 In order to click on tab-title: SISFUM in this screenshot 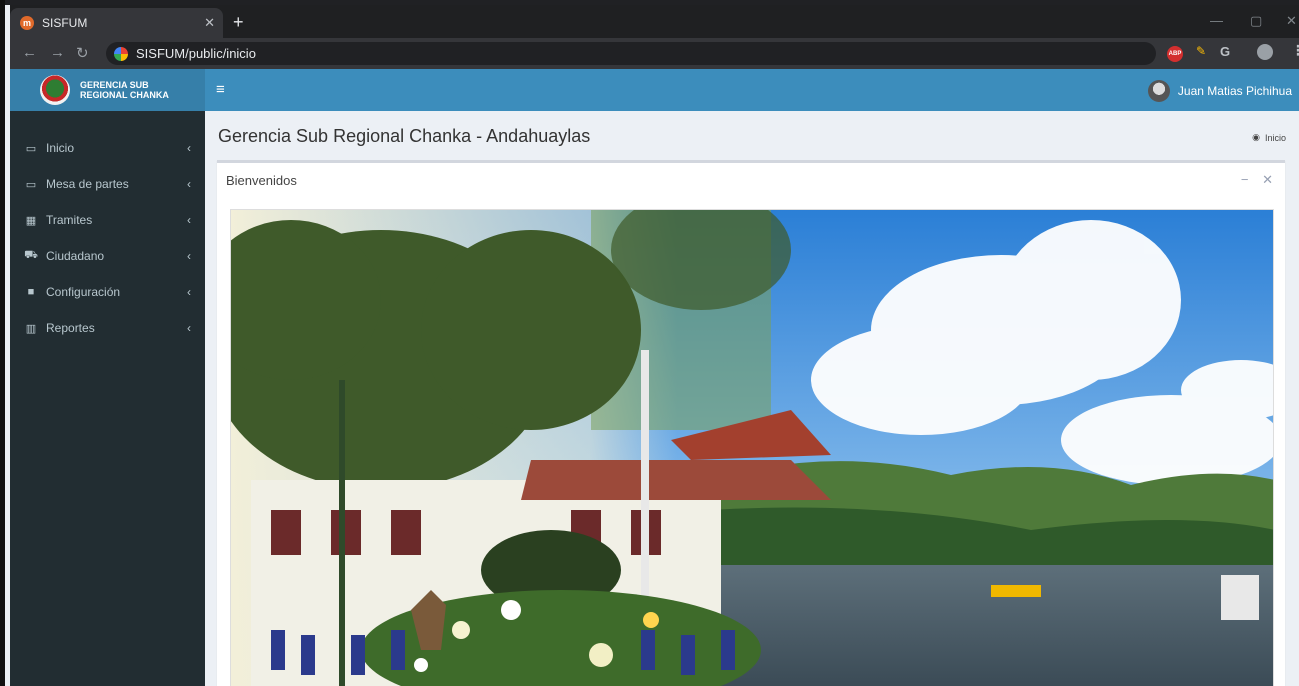, I will do `click(65, 23)`.